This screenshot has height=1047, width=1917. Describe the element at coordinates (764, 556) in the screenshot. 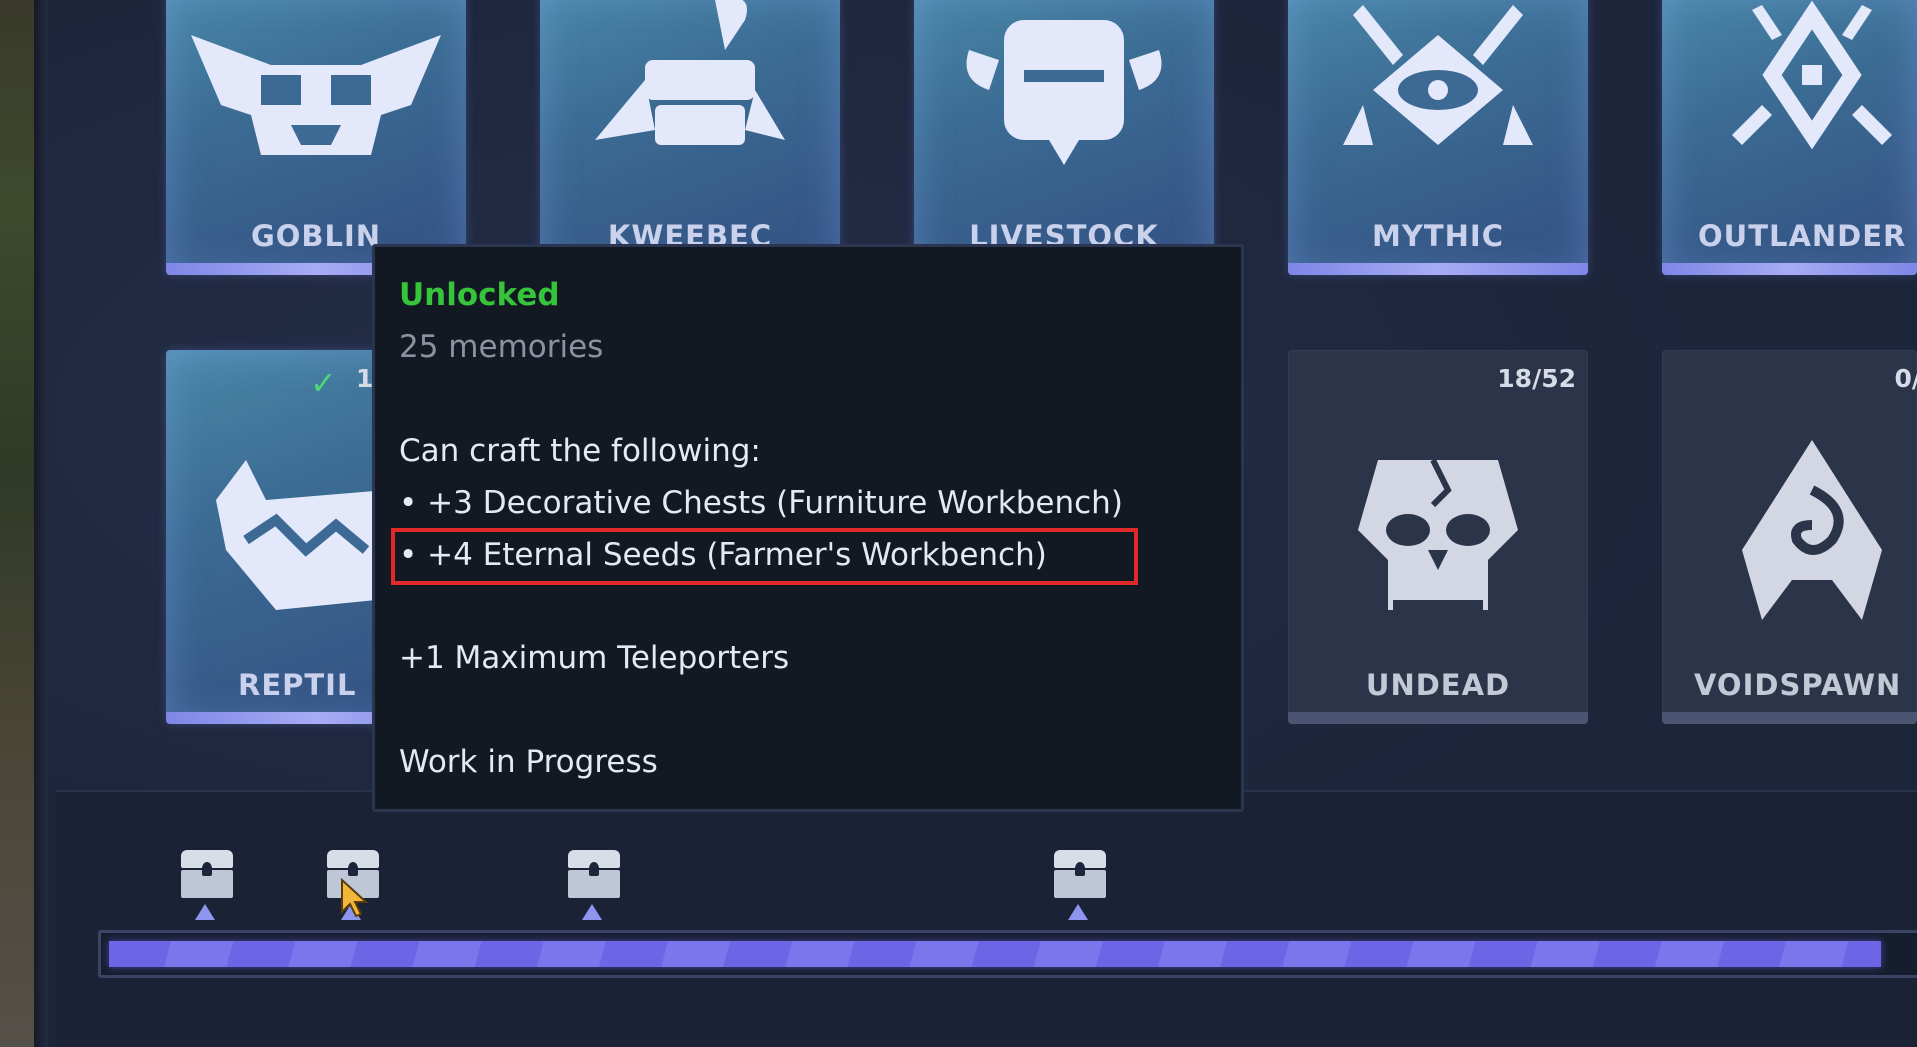

I see `highlight-annotation` at that location.